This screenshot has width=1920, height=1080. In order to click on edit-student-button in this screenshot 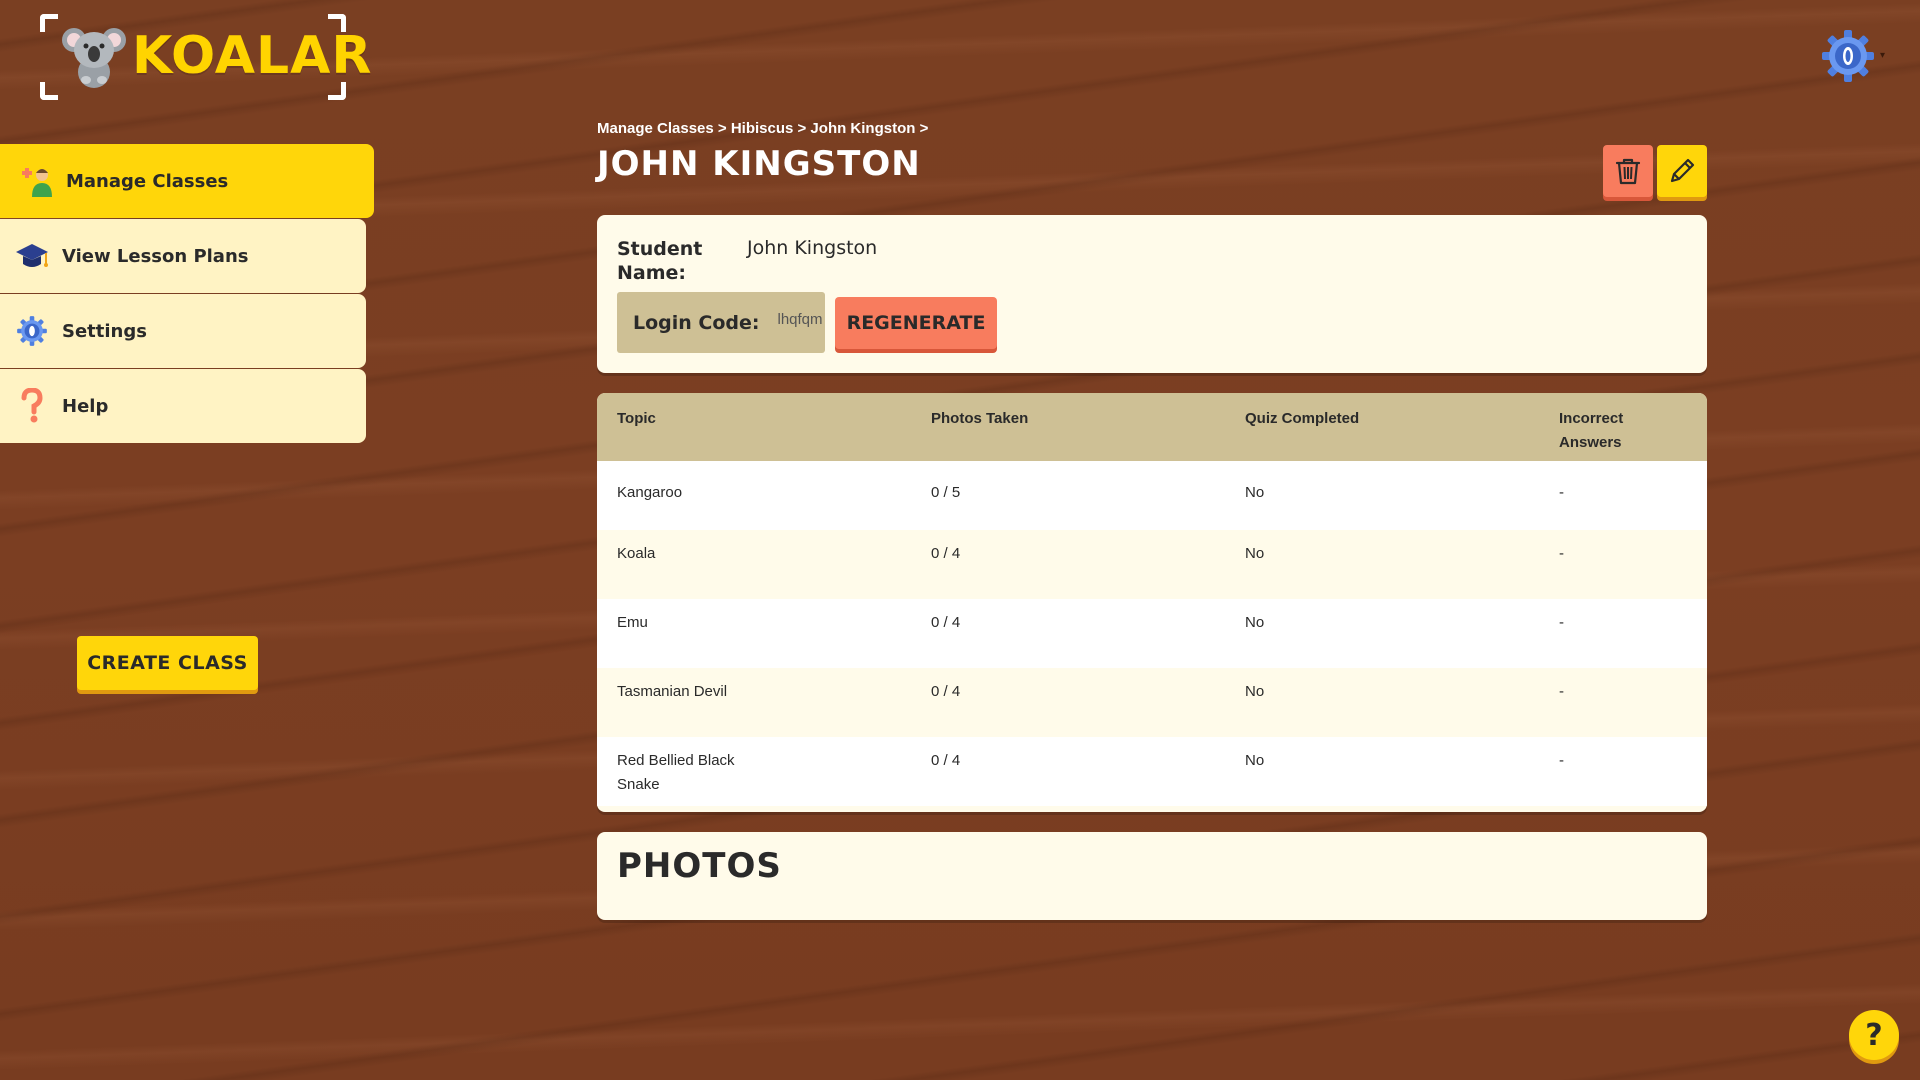, I will do `click(1682, 171)`.